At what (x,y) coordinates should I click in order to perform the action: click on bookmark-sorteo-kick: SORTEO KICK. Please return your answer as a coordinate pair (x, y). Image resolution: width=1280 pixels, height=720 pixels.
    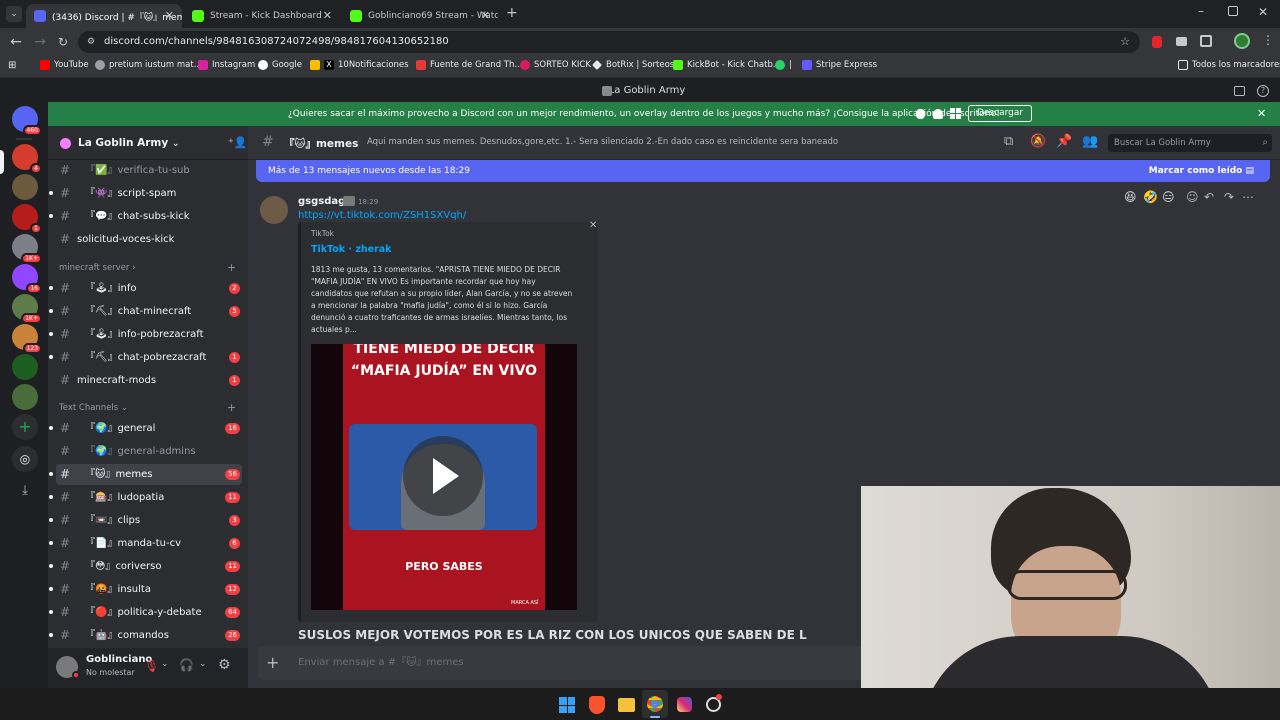
    Looking at the image, I should click on (555, 65).